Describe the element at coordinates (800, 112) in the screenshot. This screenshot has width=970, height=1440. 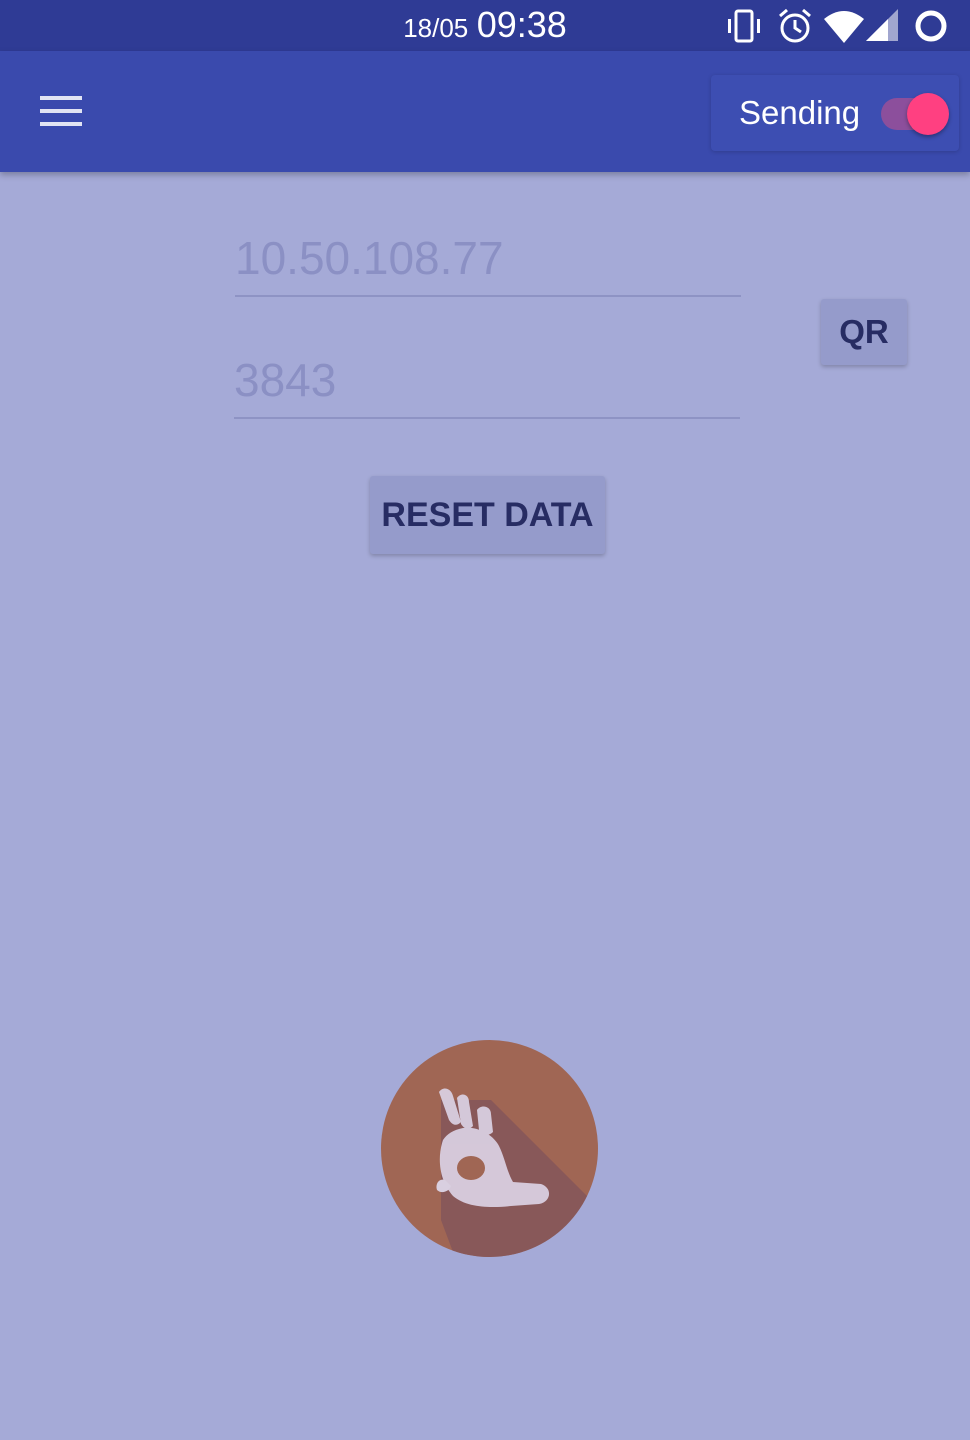
I see `sending-label: Sending` at that location.